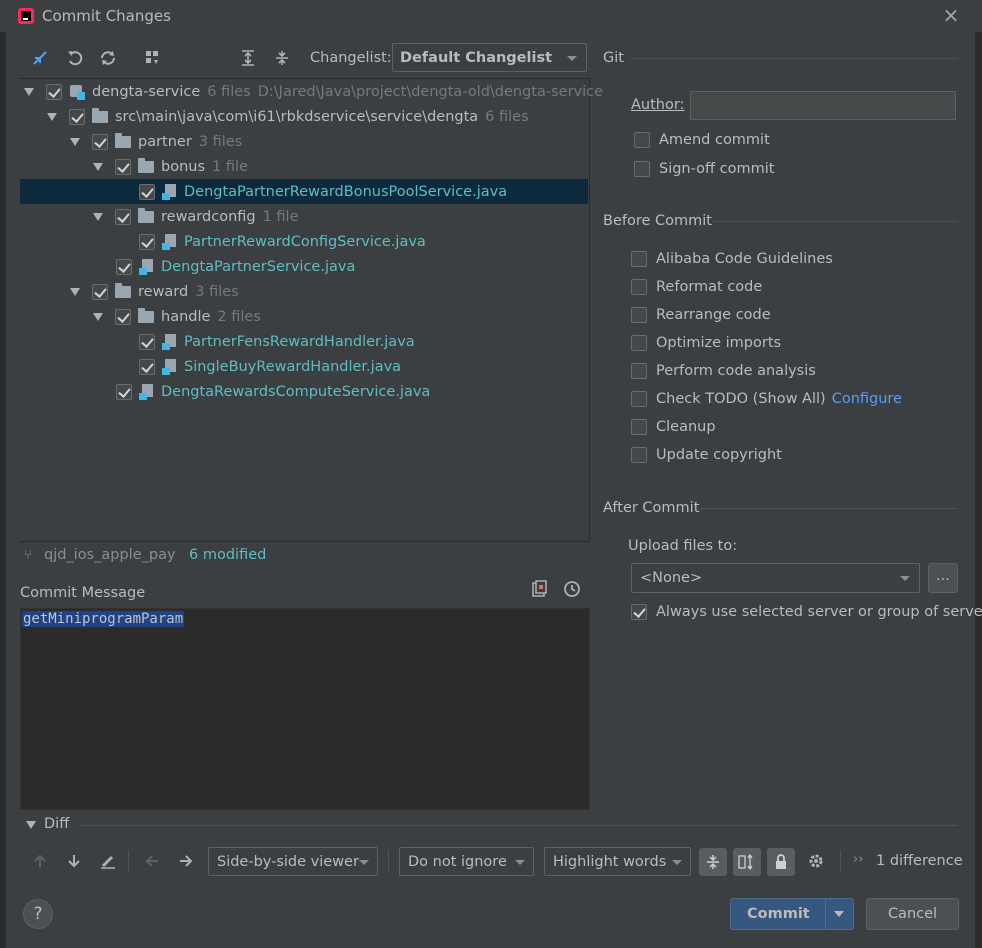 Image resolution: width=982 pixels, height=948 pixels. What do you see at coordinates (747, 862) in the screenshot?
I see `sync-scroll-icon` at bounding box center [747, 862].